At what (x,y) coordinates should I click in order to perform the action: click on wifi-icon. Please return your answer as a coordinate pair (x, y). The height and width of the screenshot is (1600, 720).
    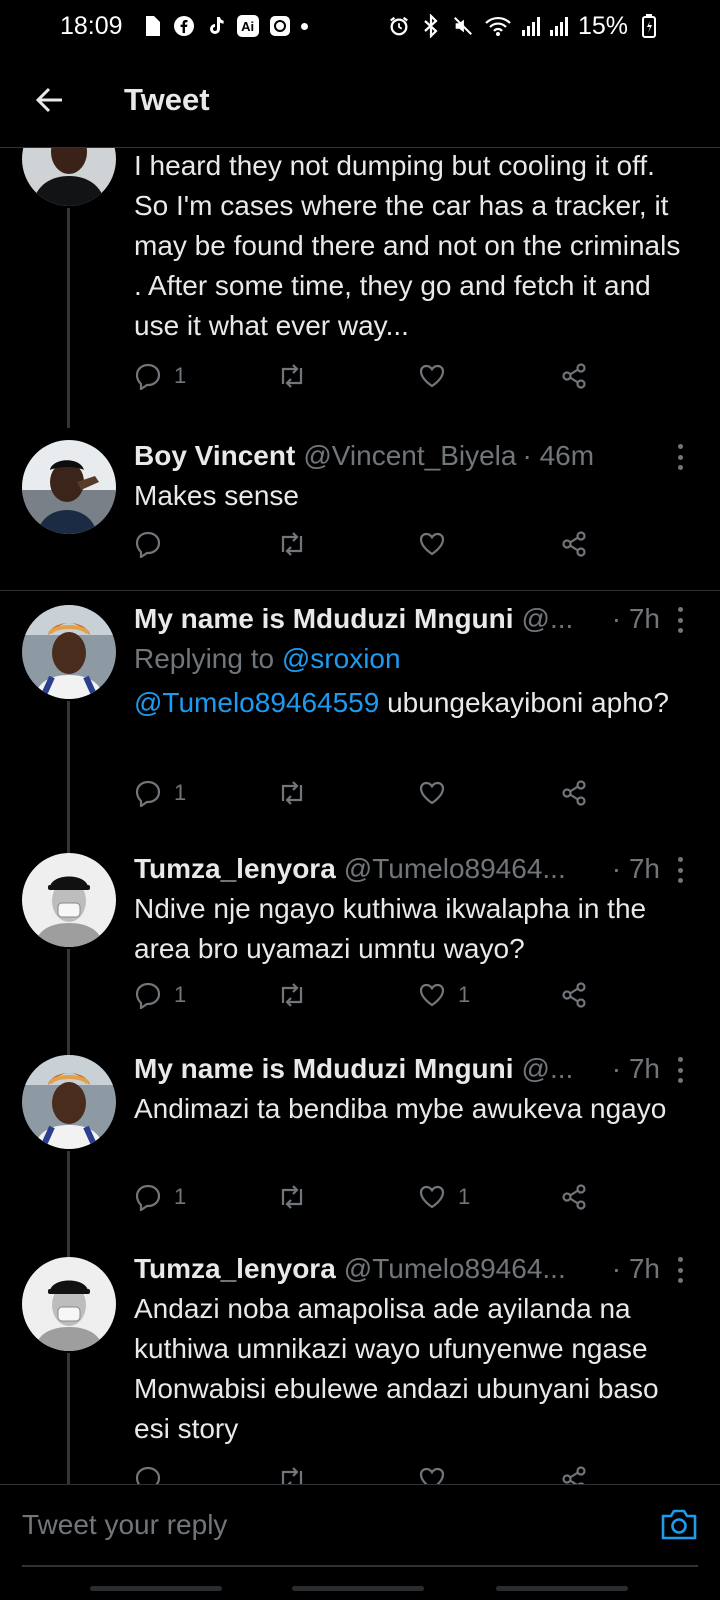
    Looking at the image, I should click on (498, 26).